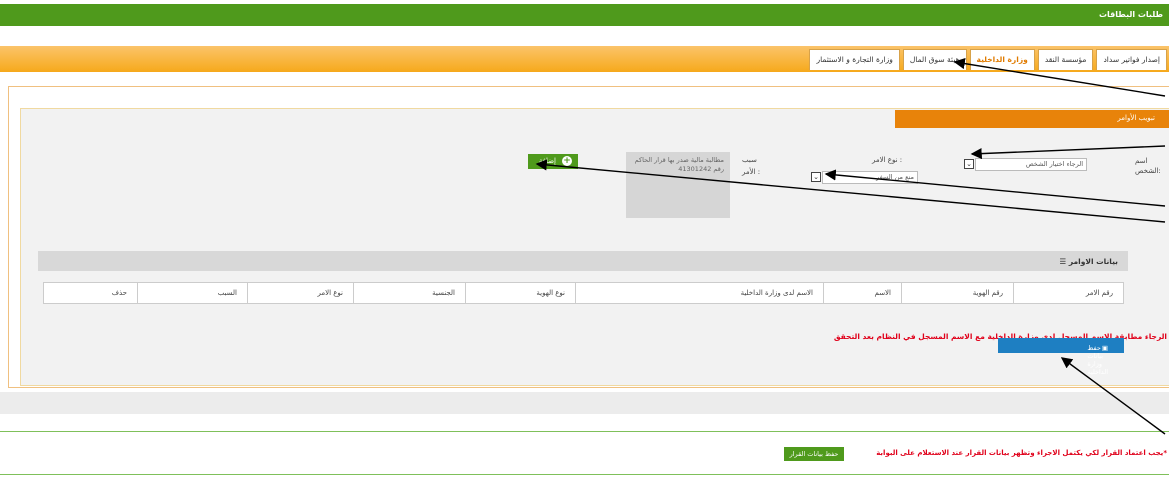 The height and width of the screenshot is (478, 1169). I want to click on arrow-to-tab, so click(1059, 77).